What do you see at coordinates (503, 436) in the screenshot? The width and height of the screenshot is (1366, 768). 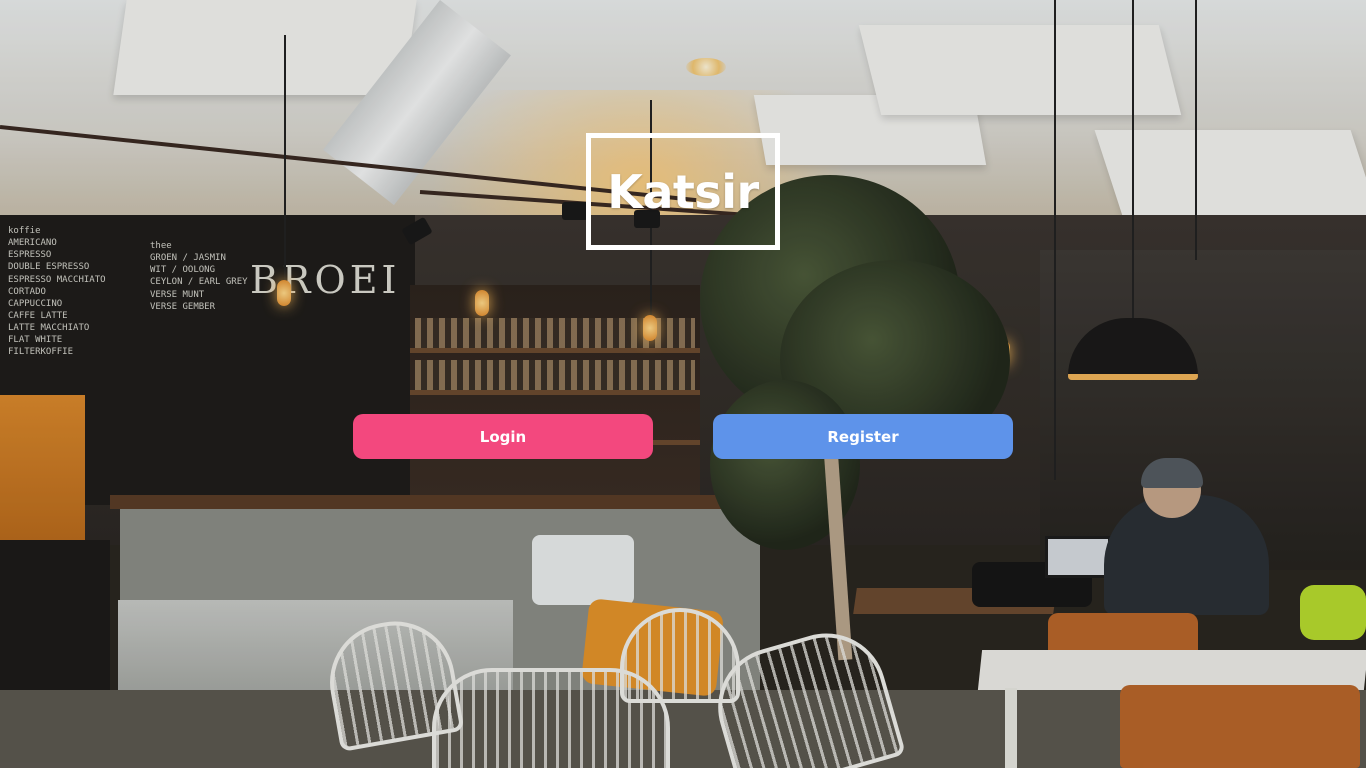 I see `login-button: Login` at bounding box center [503, 436].